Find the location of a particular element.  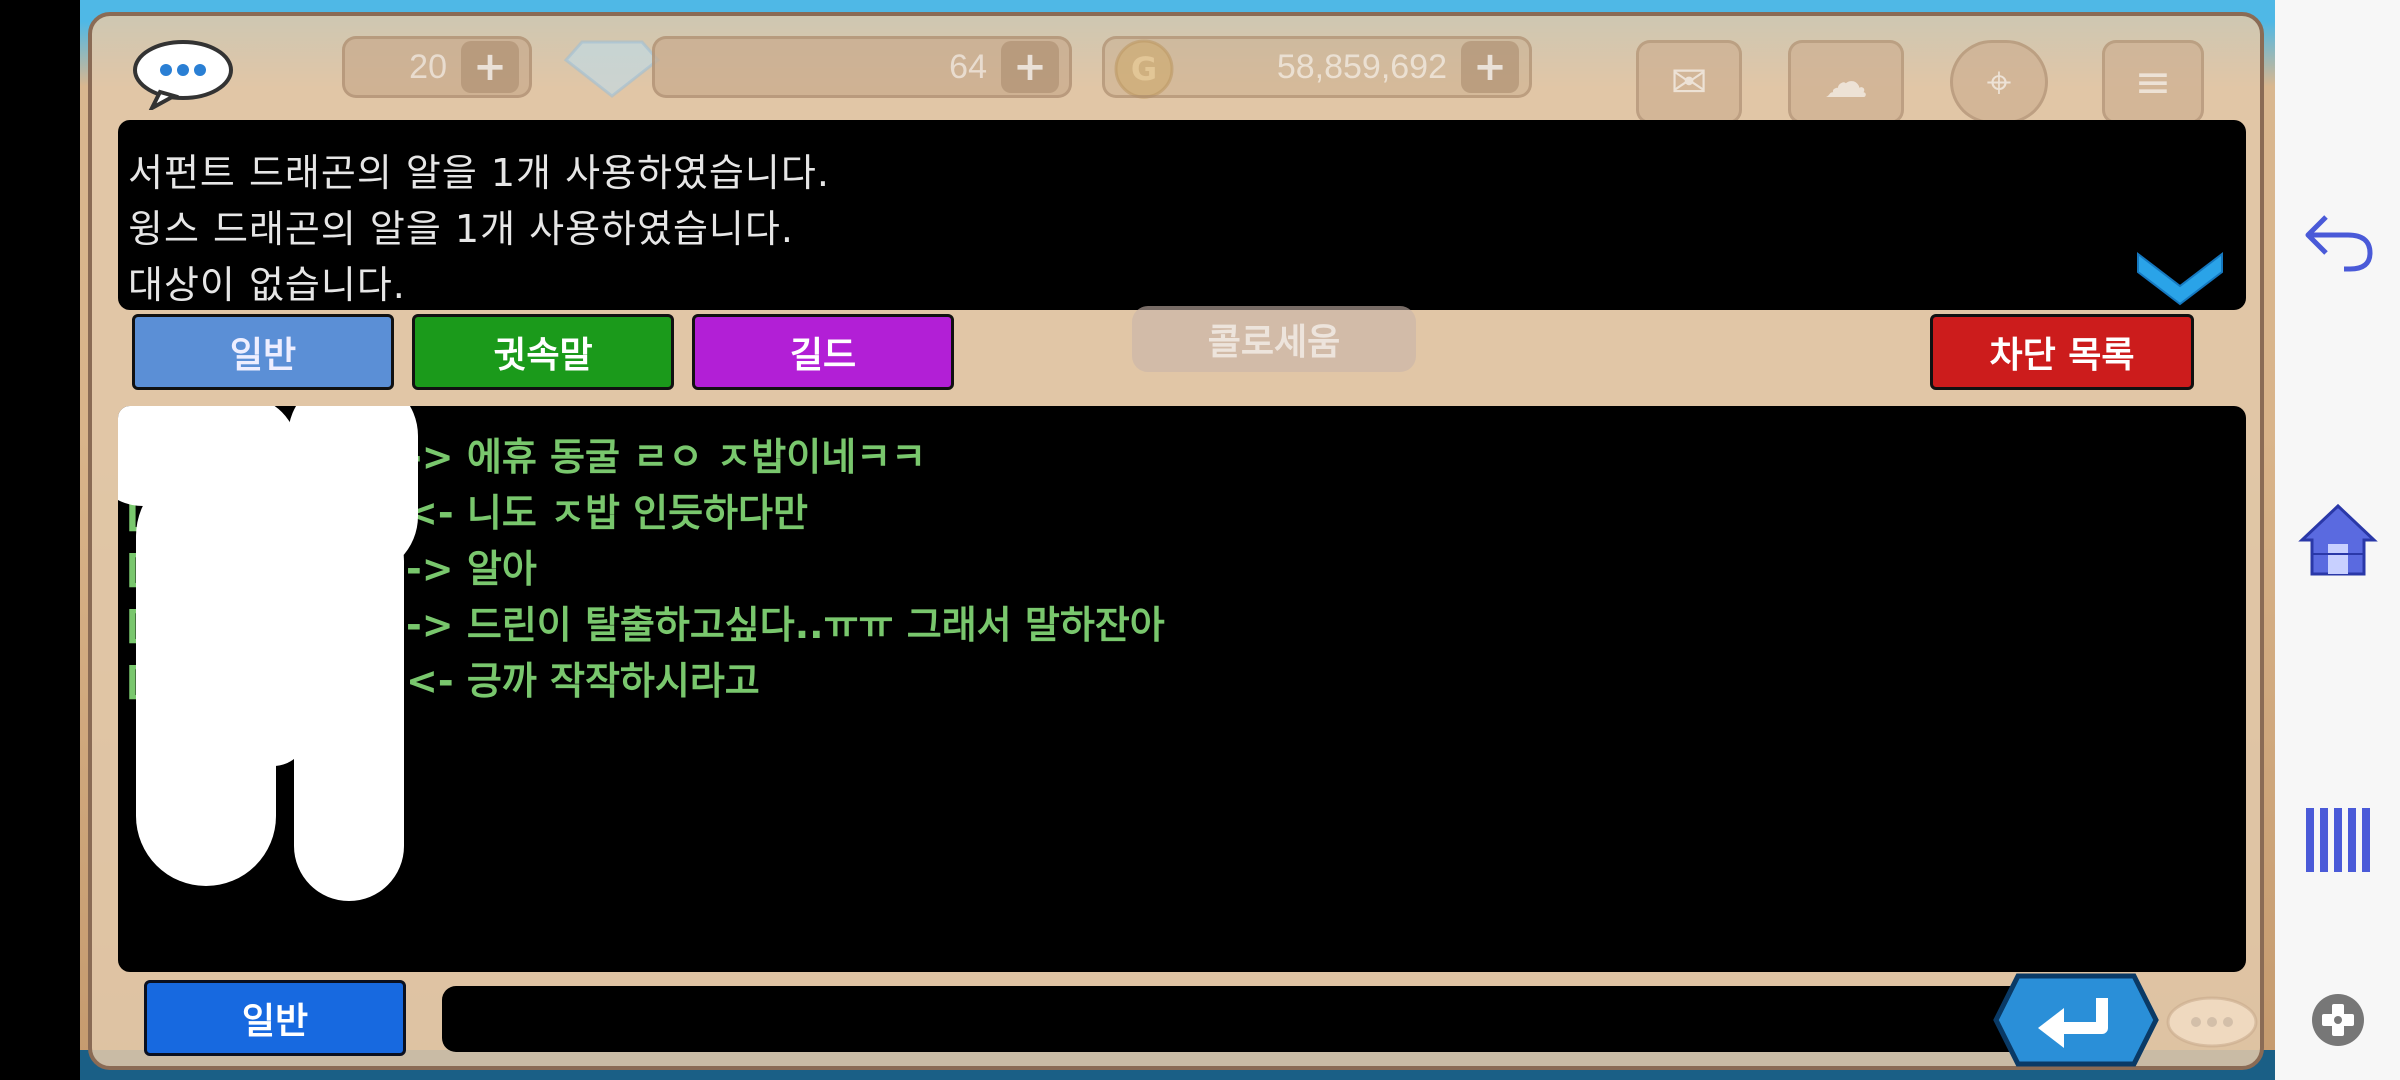

system-message: 대상이 없습니다. is located at coordinates (267, 285).